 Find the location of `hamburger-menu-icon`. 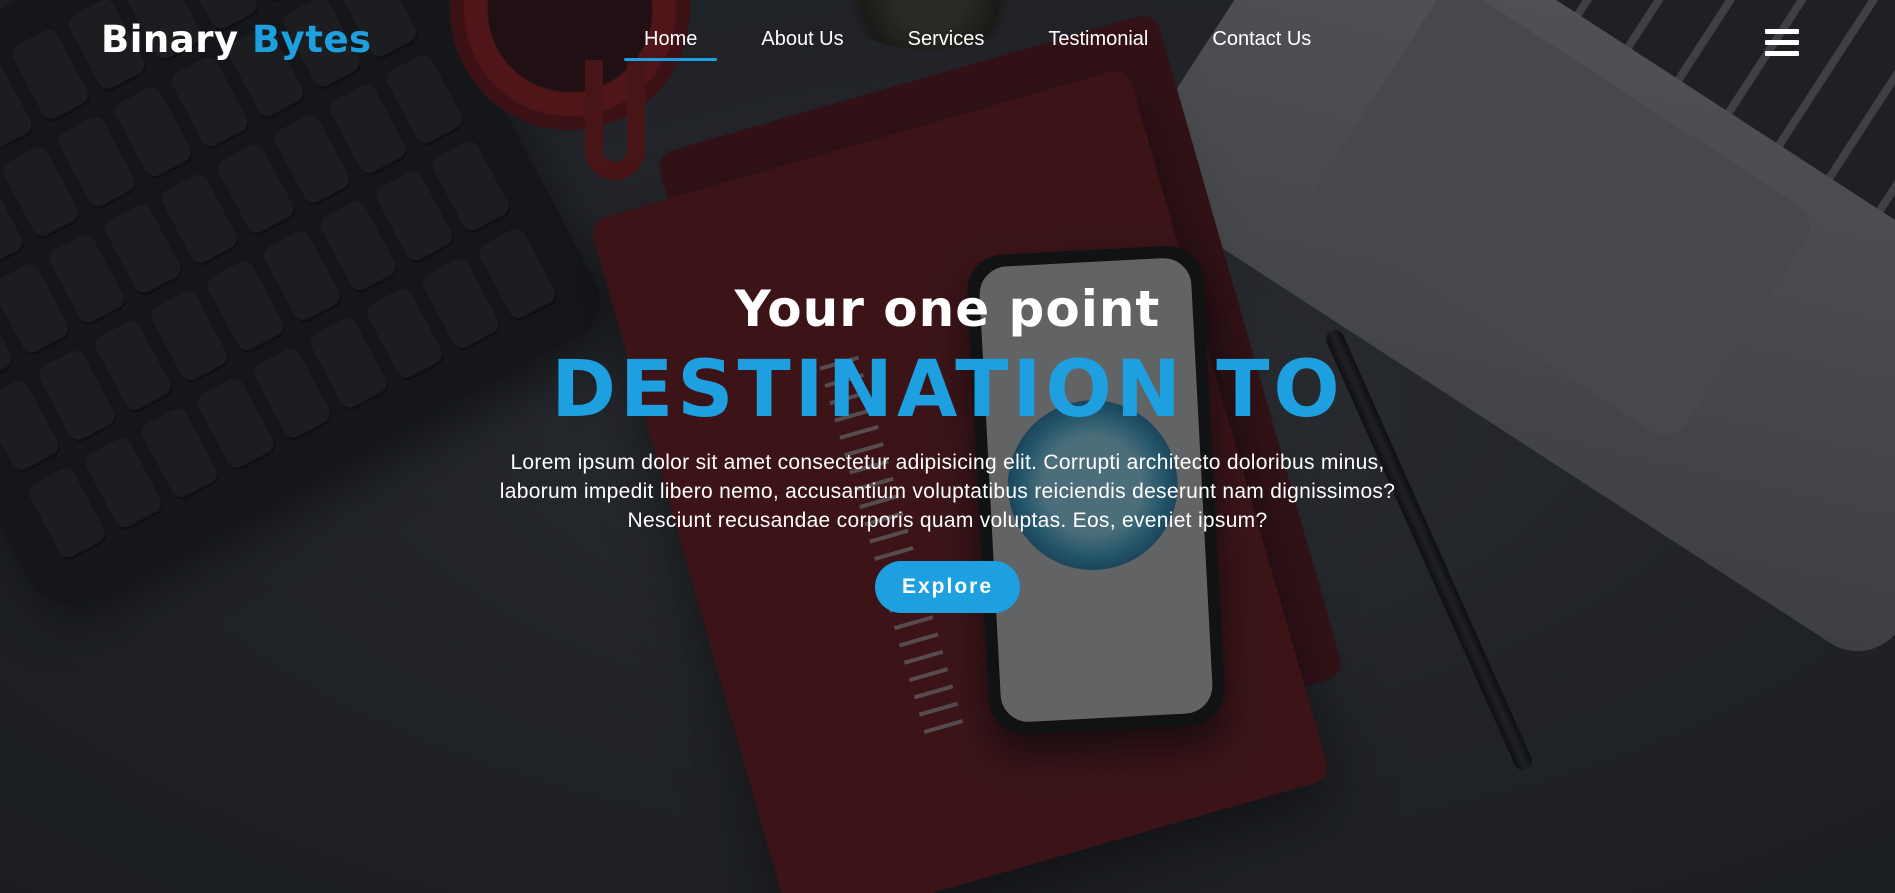

hamburger-menu-icon is located at coordinates (1782, 44).